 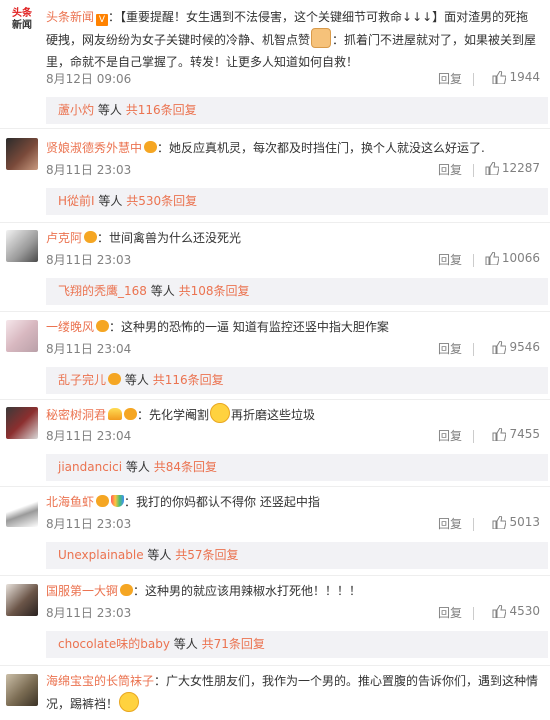 I want to click on comment-meta: 8月11日 23:03 回复 4530, so click(x=293, y=614).